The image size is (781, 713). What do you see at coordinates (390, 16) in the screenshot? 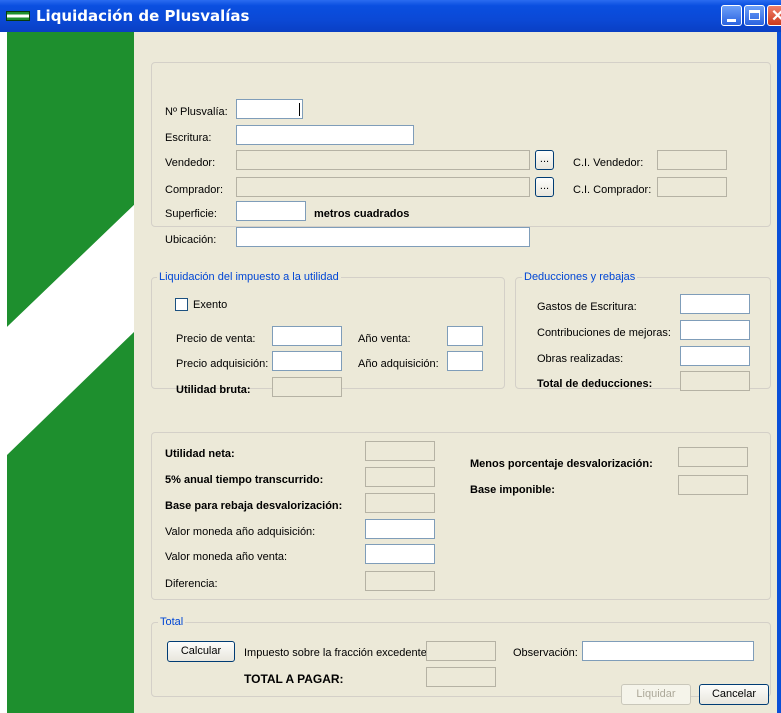
I see `title-bar: Liquidación de Plusvalías ✕` at bounding box center [390, 16].